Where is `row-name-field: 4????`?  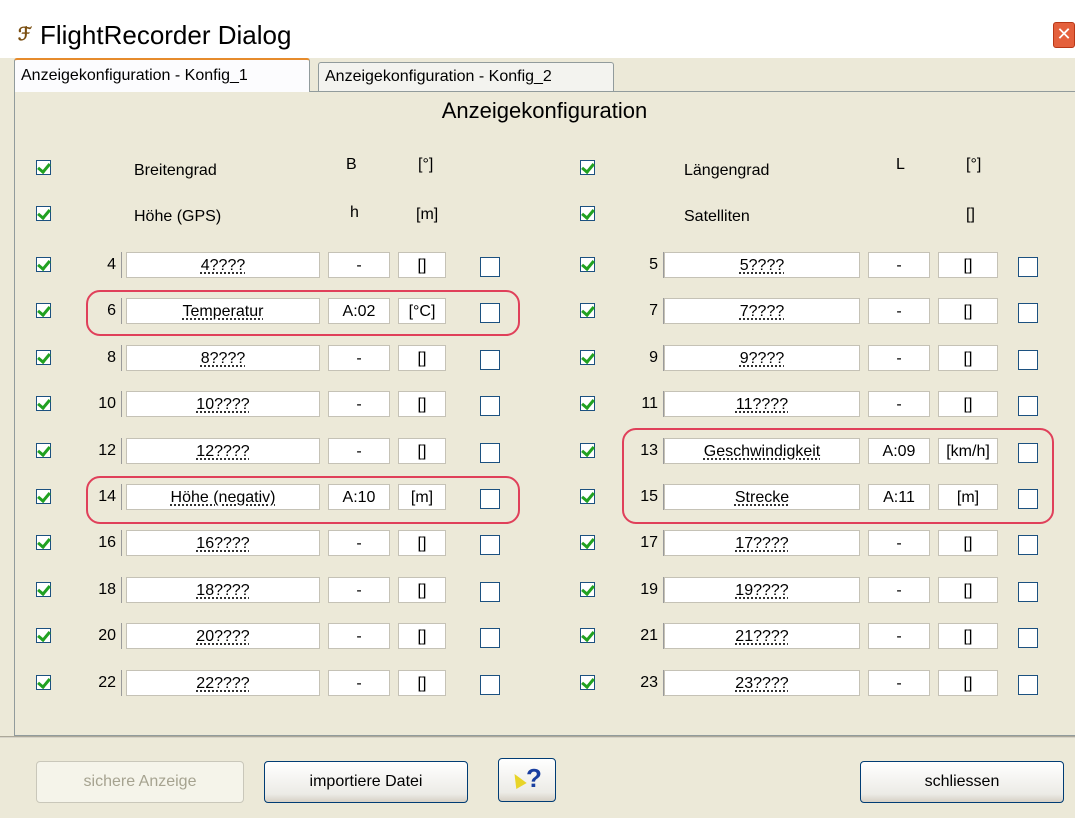 row-name-field: 4???? is located at coordinates (223, 265).